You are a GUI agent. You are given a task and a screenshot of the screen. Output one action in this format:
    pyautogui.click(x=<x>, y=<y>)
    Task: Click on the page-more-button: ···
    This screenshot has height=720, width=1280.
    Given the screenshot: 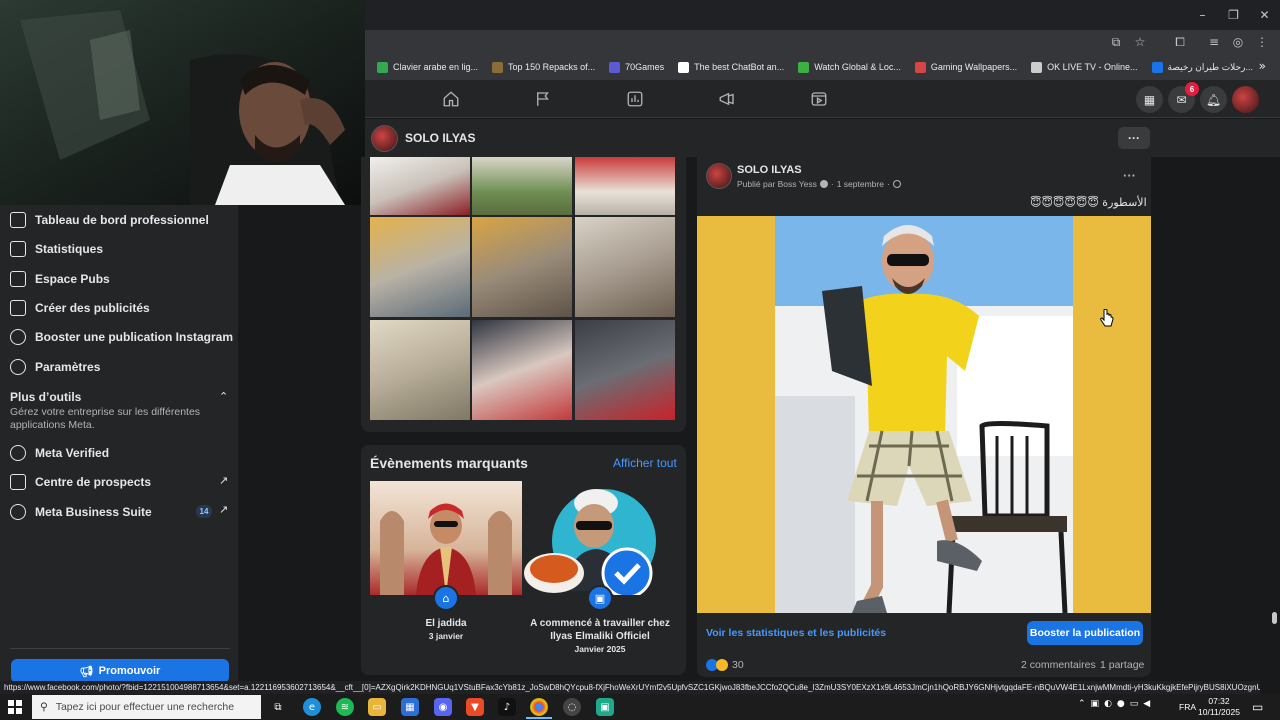 What is the action you would take?
    pyautogui.click(x=1134, y=138)
    